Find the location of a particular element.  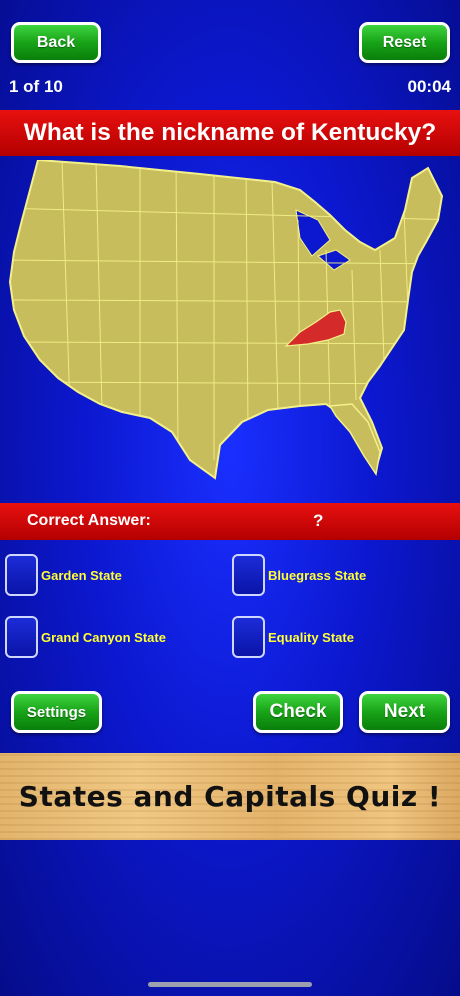

app-title-banner: States and Capitals Quiz ! is located at coordinates (230, 796).